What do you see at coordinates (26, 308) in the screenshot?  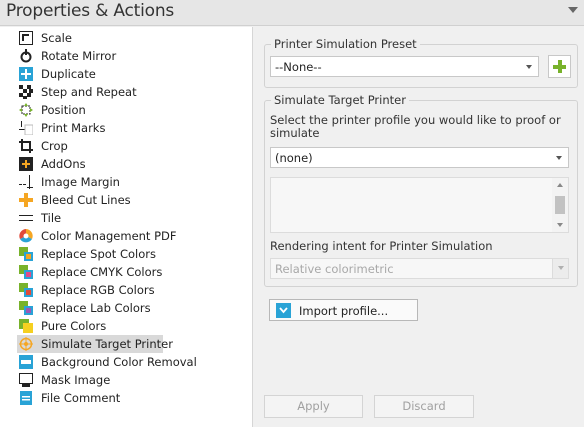 I see `replace-lab-colors-icon` at bounding box center [26, 308].